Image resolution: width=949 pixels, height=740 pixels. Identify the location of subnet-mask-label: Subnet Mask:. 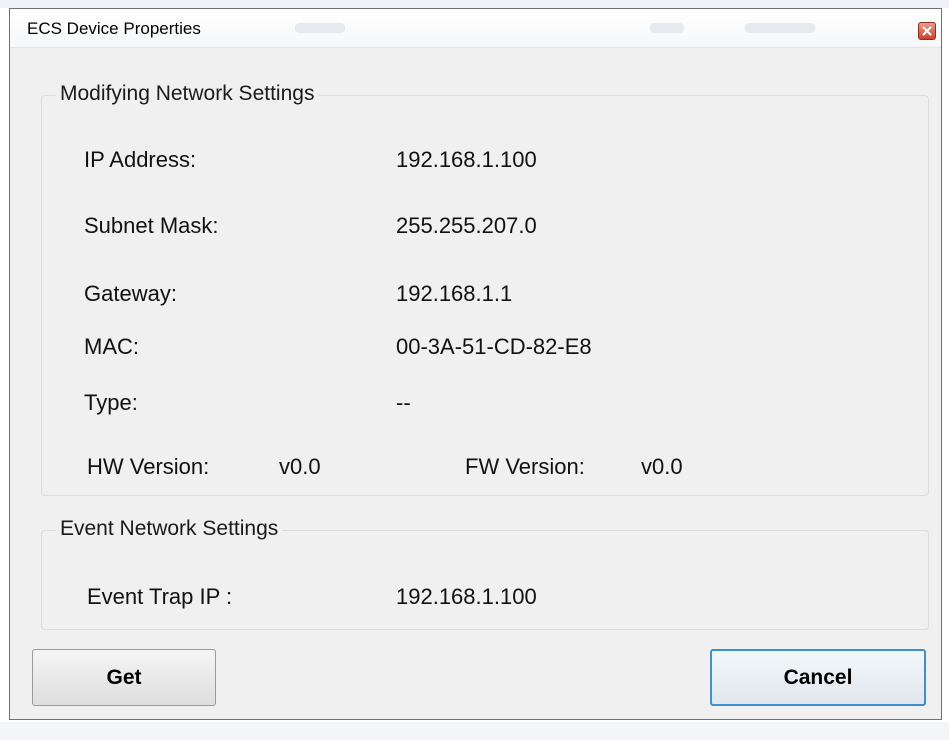
(151, 225).